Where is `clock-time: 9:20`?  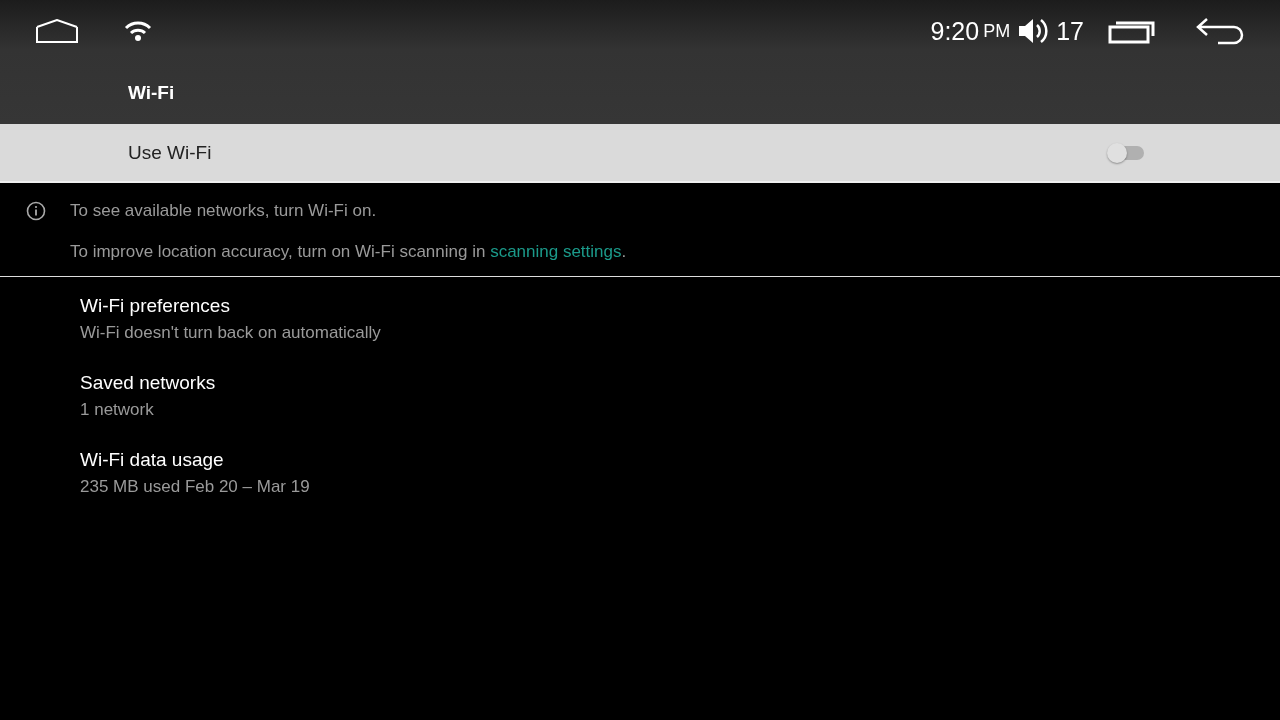 clock-time: 9:20 is located at coordinates (955, 31).